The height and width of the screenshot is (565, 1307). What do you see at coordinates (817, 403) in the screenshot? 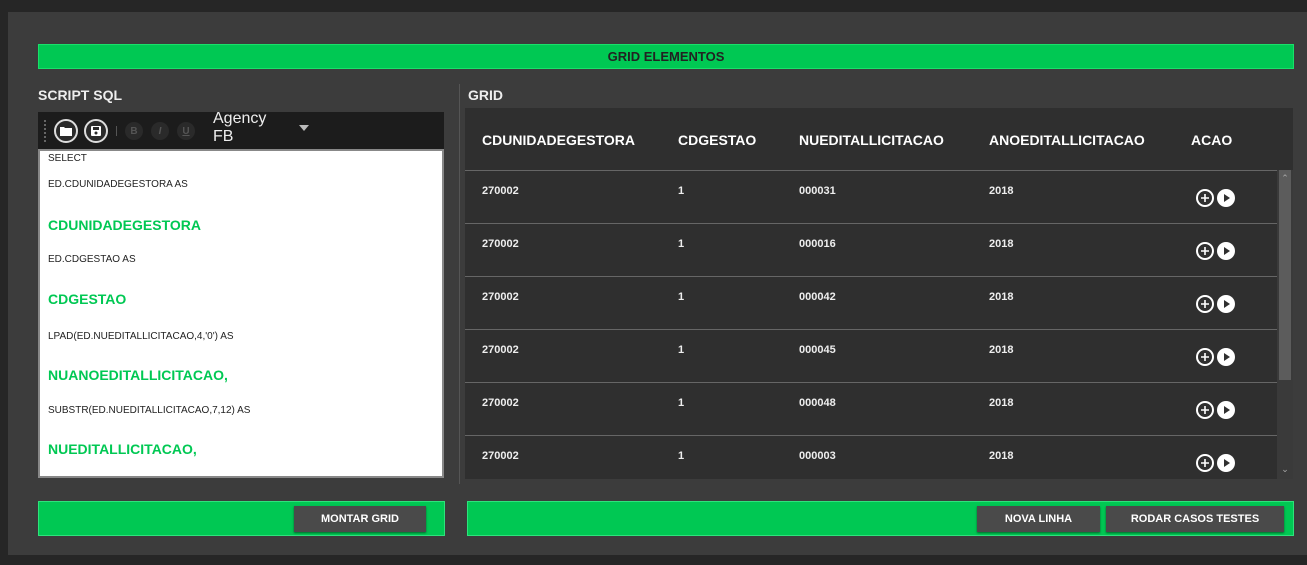
I see `cell-nueditallicitacao: 000048` at bounding box center [817, 403].